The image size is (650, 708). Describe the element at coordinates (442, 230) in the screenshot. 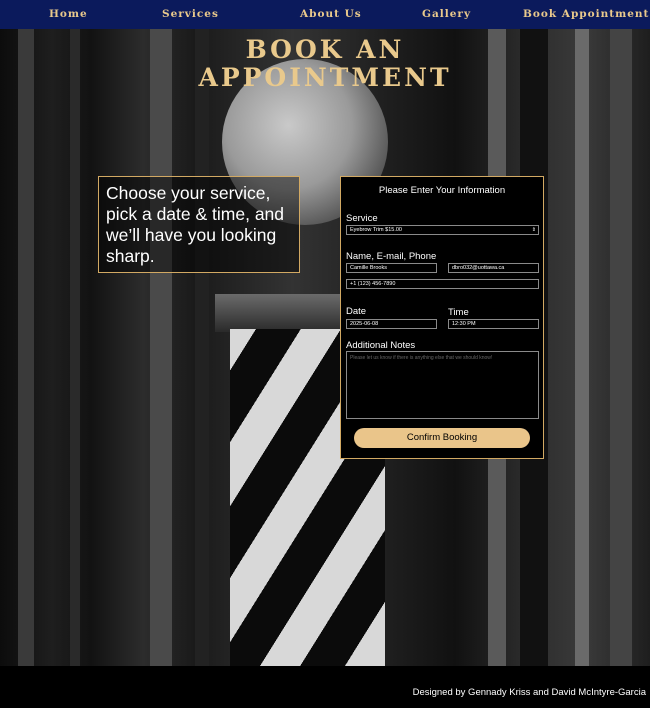

I see `service-select: Eyebrow Trim $15.00 ⇕` at that location.